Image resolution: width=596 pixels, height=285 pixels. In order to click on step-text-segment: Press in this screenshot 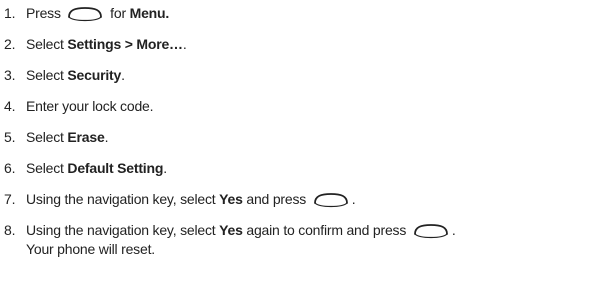, I will do `click(45, 13)`.